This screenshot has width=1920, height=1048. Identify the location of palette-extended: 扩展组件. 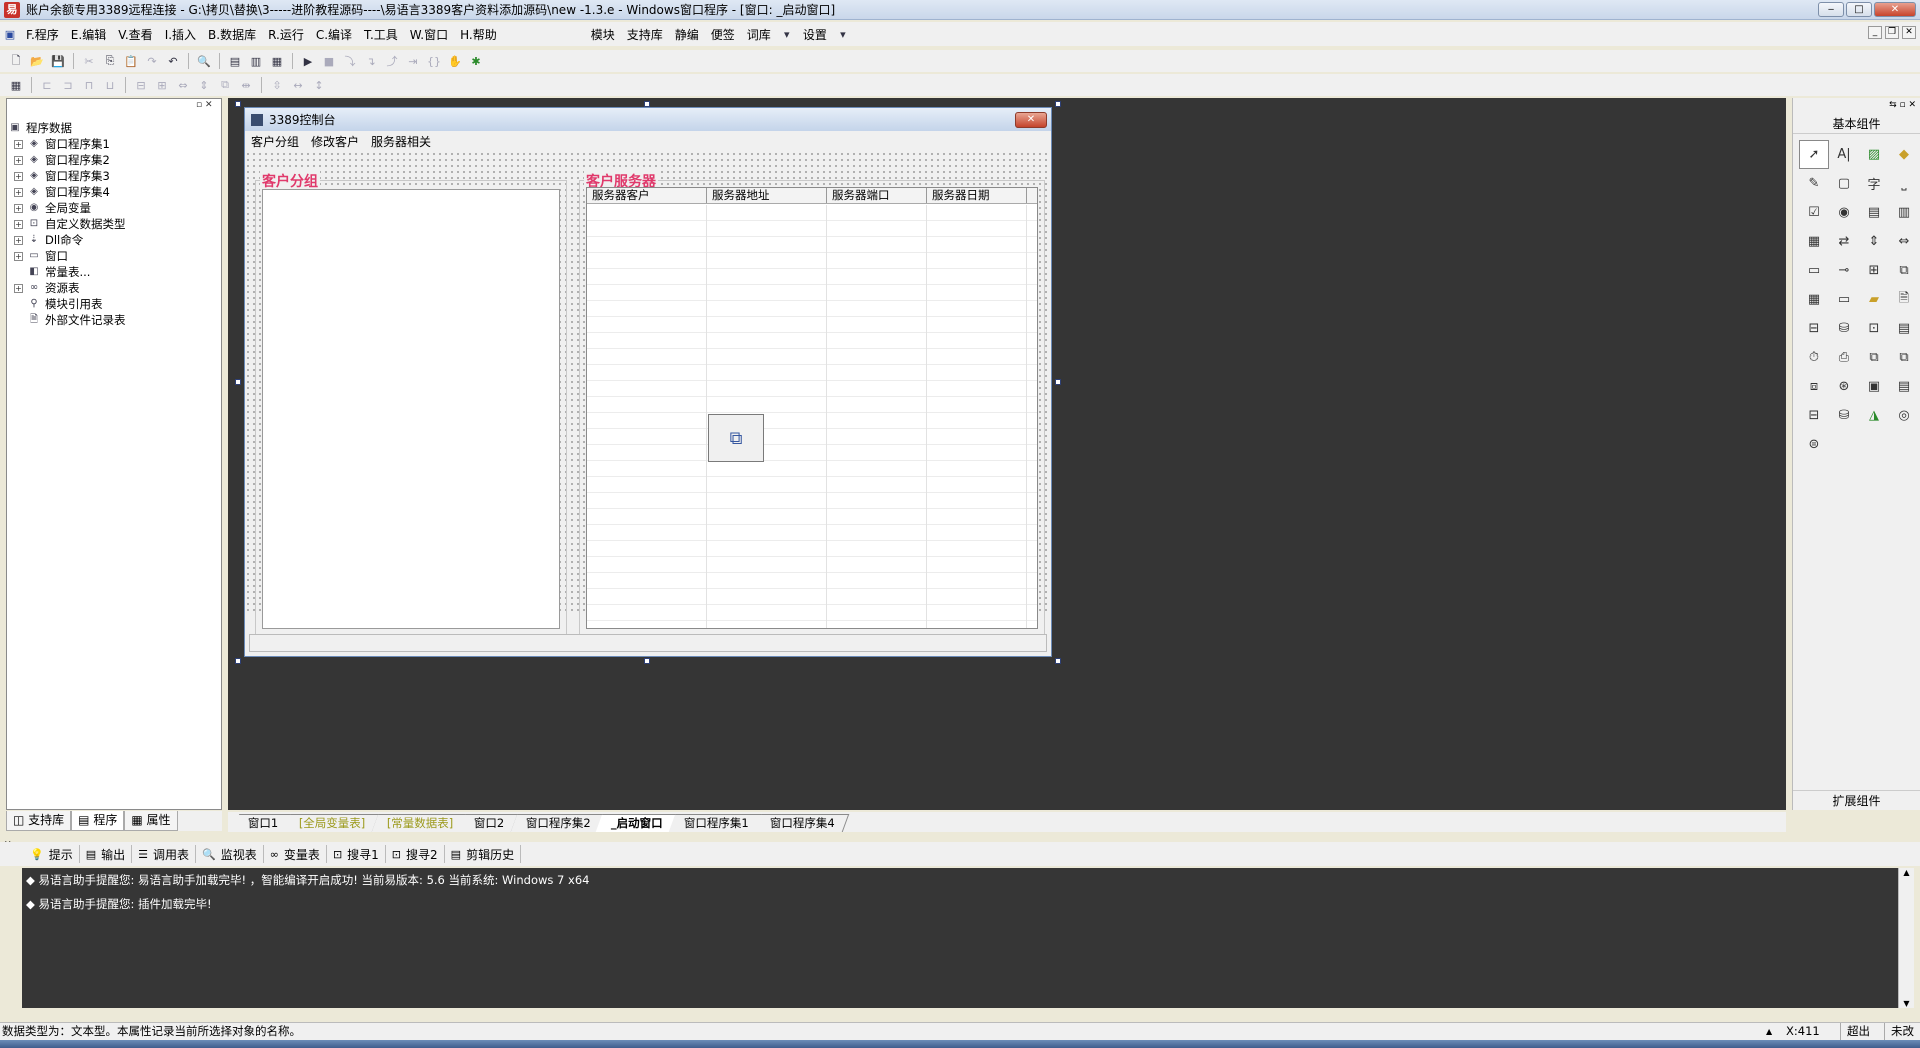
(1856, 800).